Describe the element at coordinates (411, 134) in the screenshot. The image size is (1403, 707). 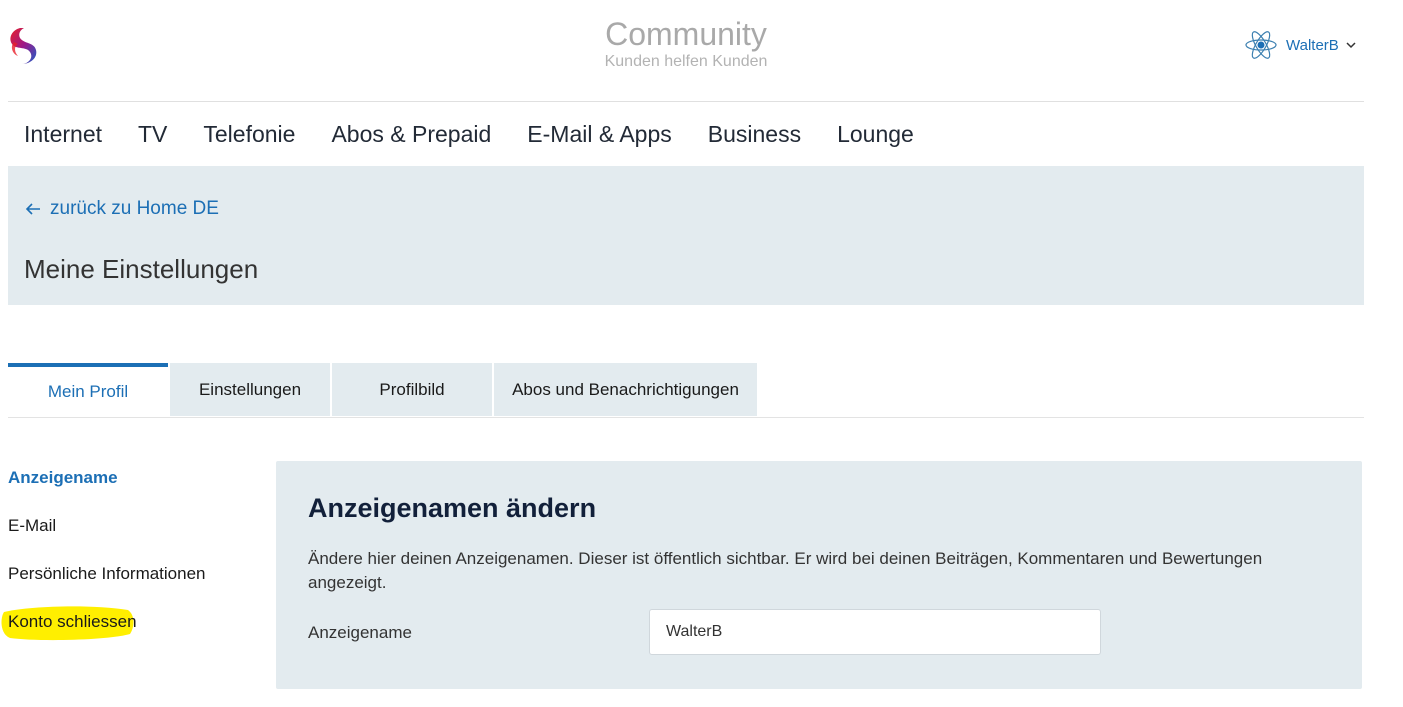
I see `nav-item-abos-prepaid: Abos & Prepaid` at that location.